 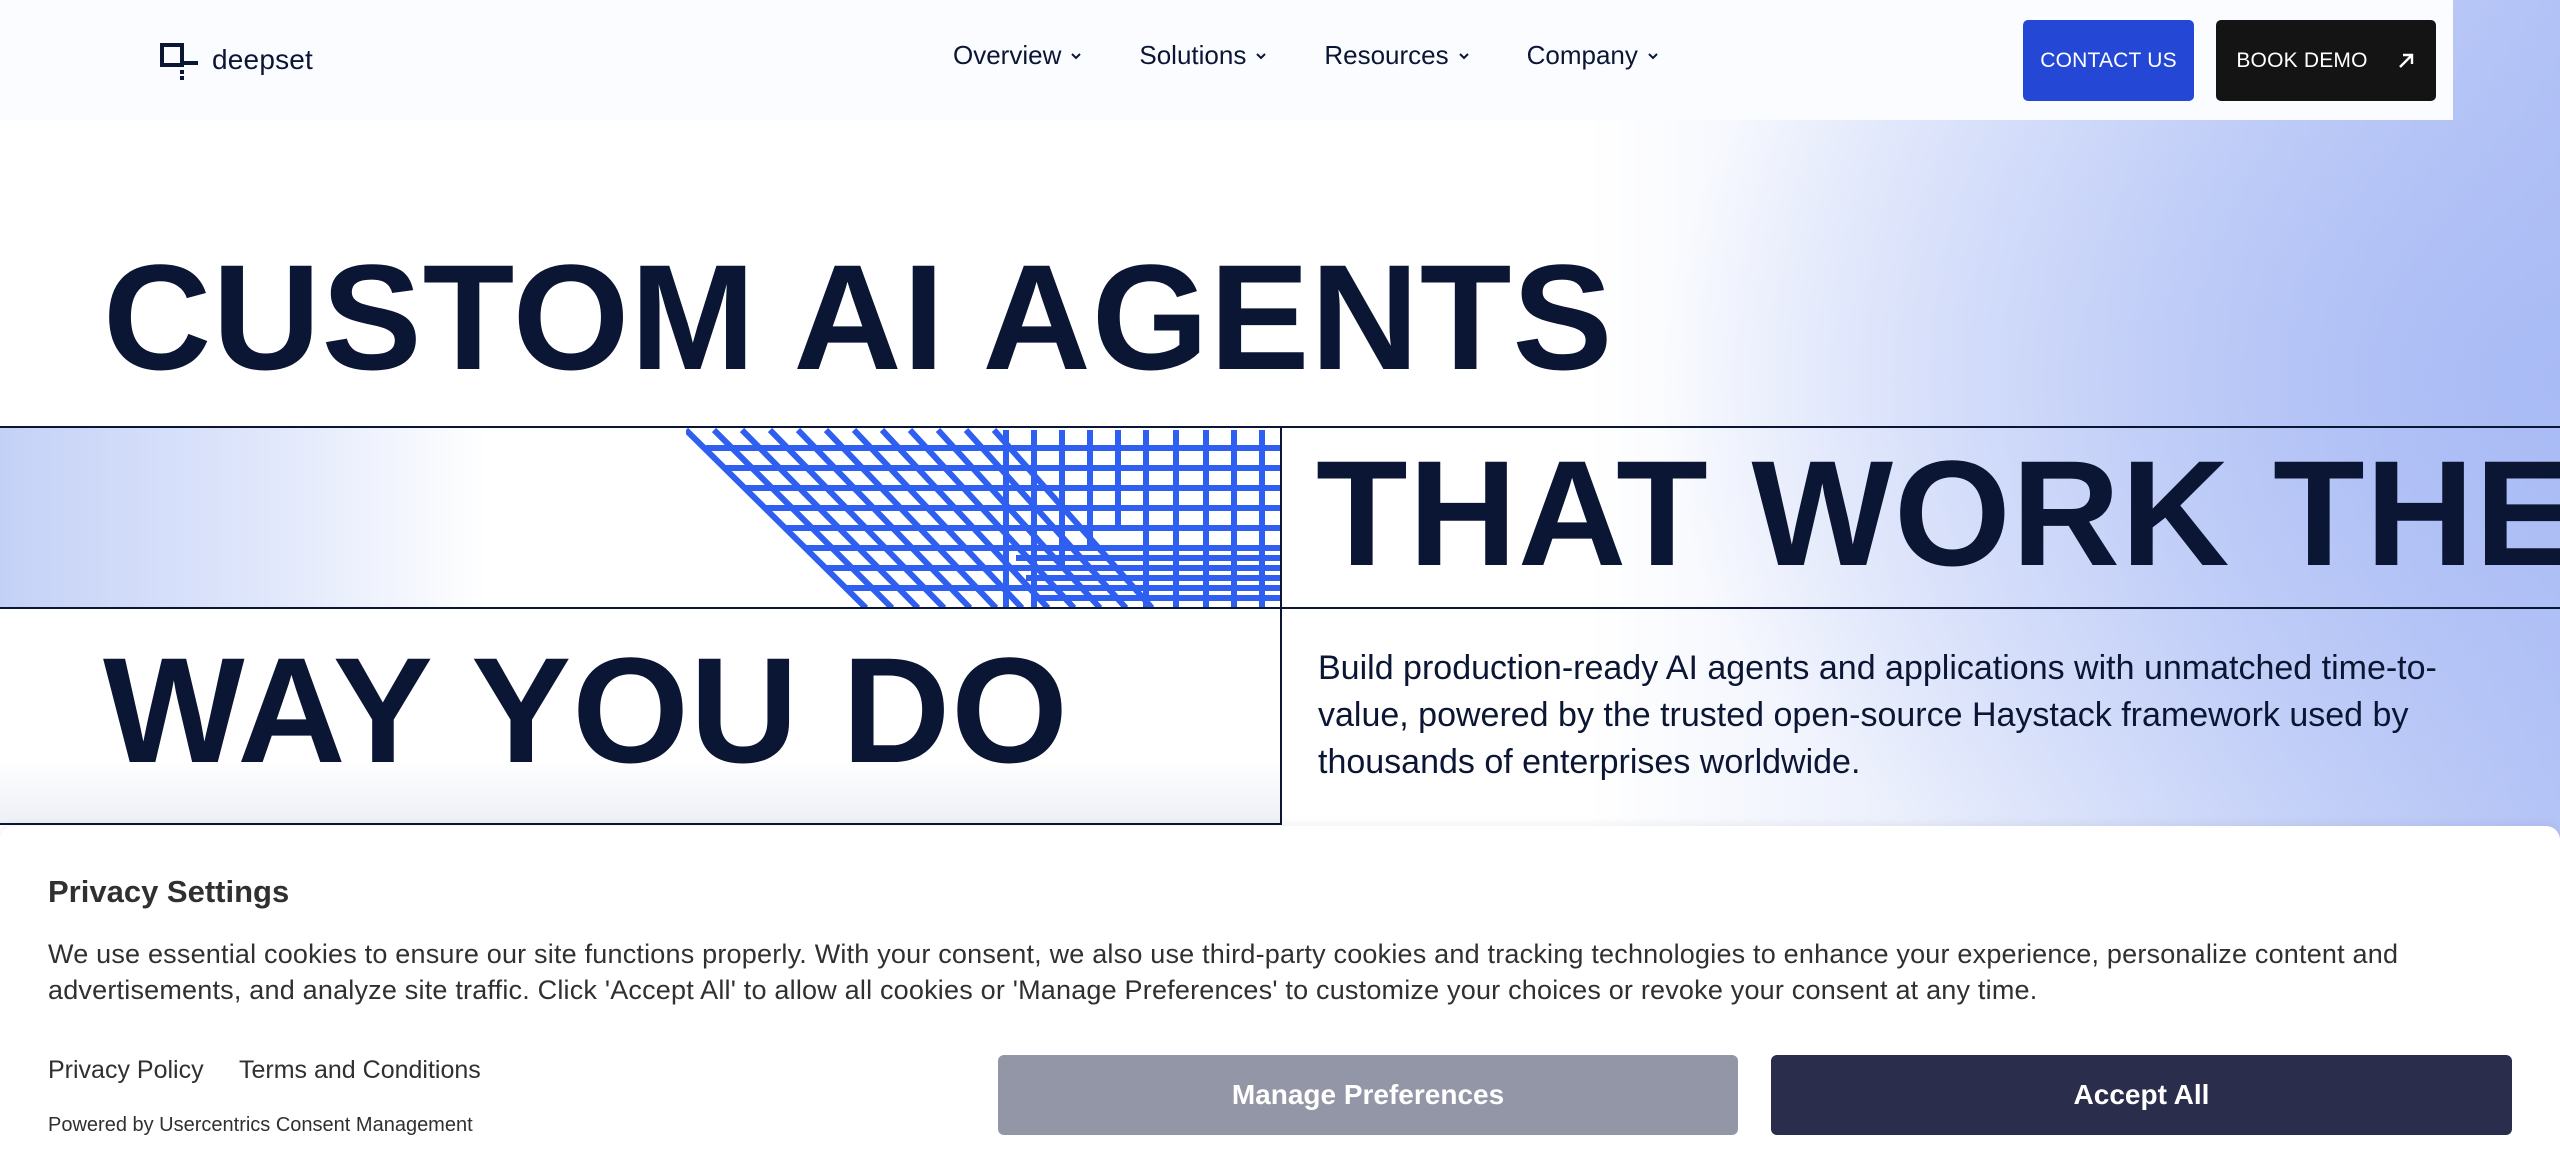 I want to click on nav-label: Company, so click(x=1582, y=55).